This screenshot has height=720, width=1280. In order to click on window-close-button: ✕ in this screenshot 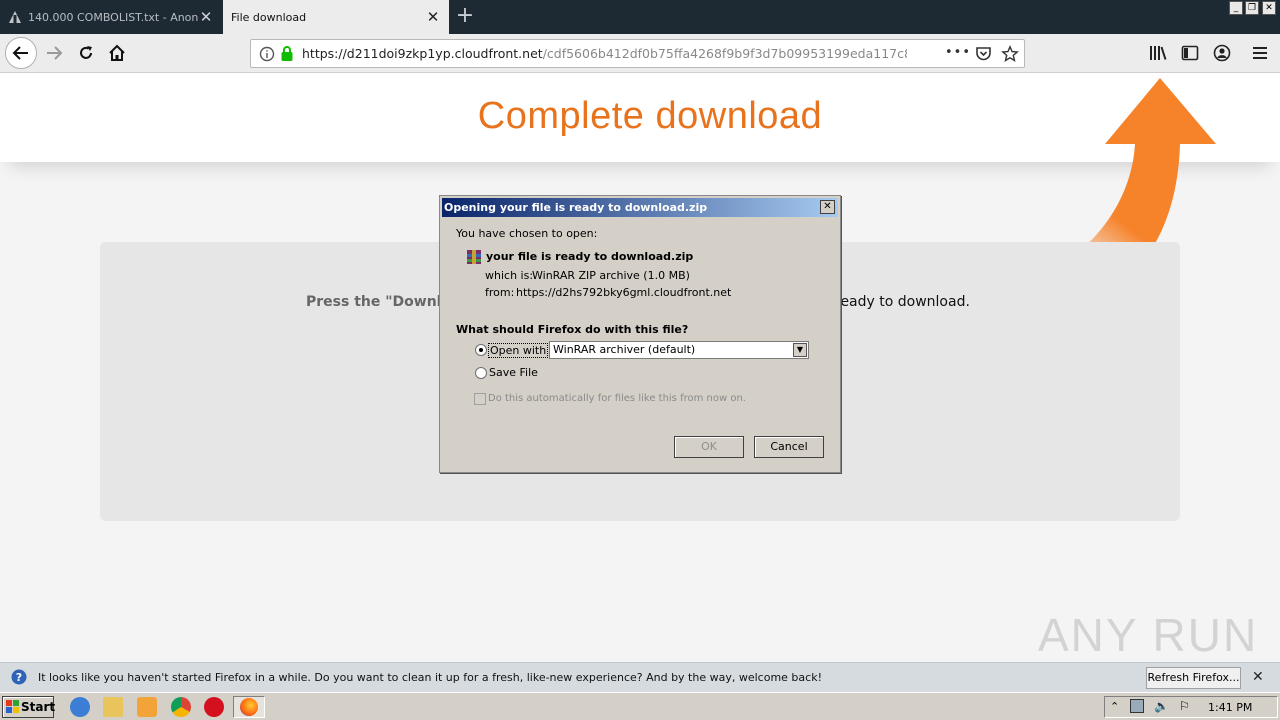, I will do `click(1269, 8)`.